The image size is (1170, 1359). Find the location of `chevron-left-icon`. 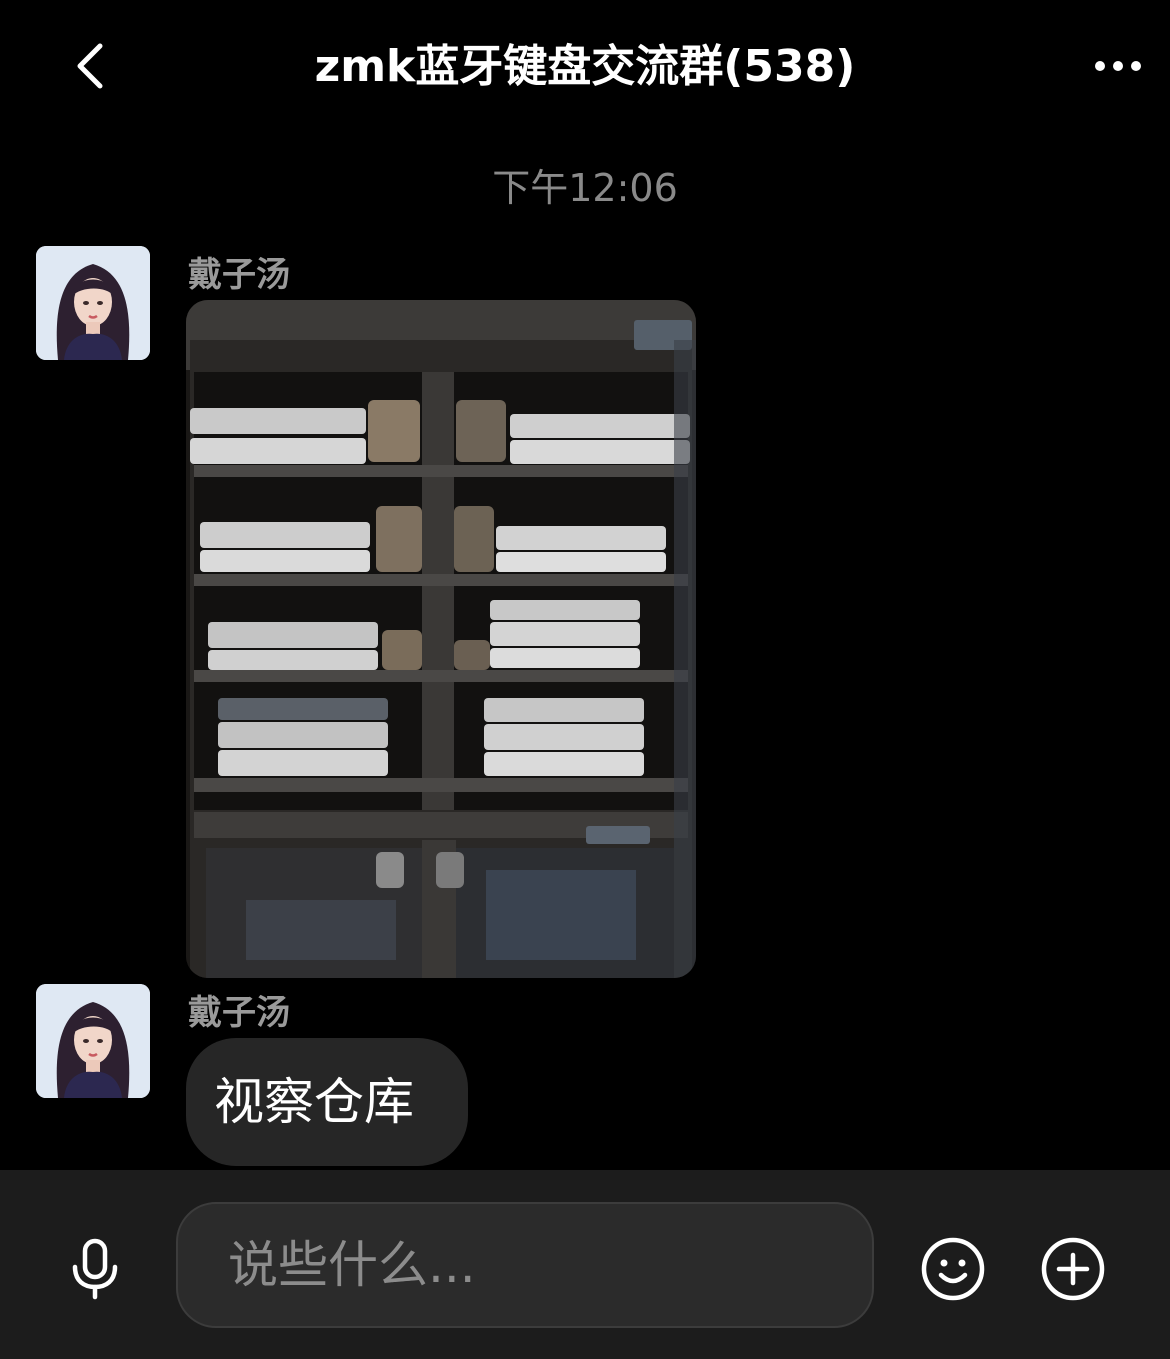

chevron-left-icon is located at coordinates (90, 66).